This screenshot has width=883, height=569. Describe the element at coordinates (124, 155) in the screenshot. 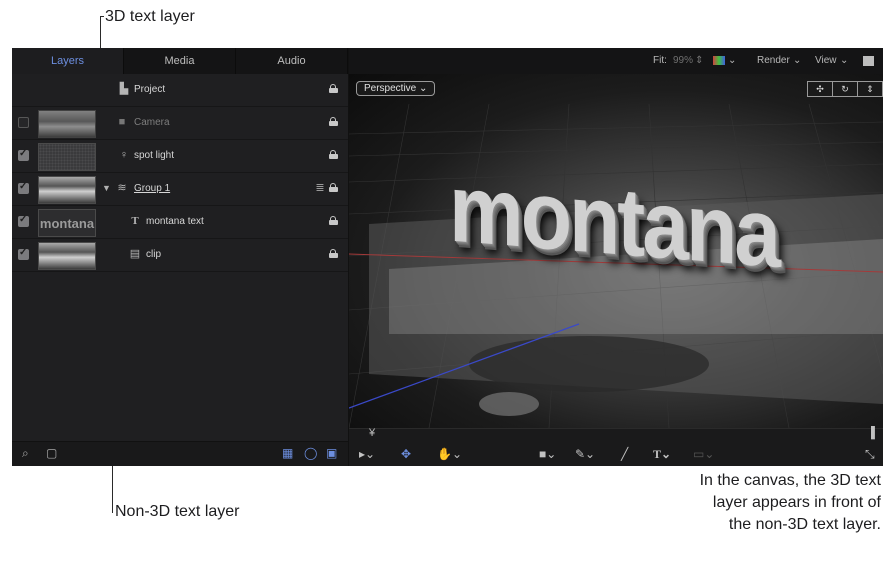

I see `light-bulb-icon: ♀` at that location.